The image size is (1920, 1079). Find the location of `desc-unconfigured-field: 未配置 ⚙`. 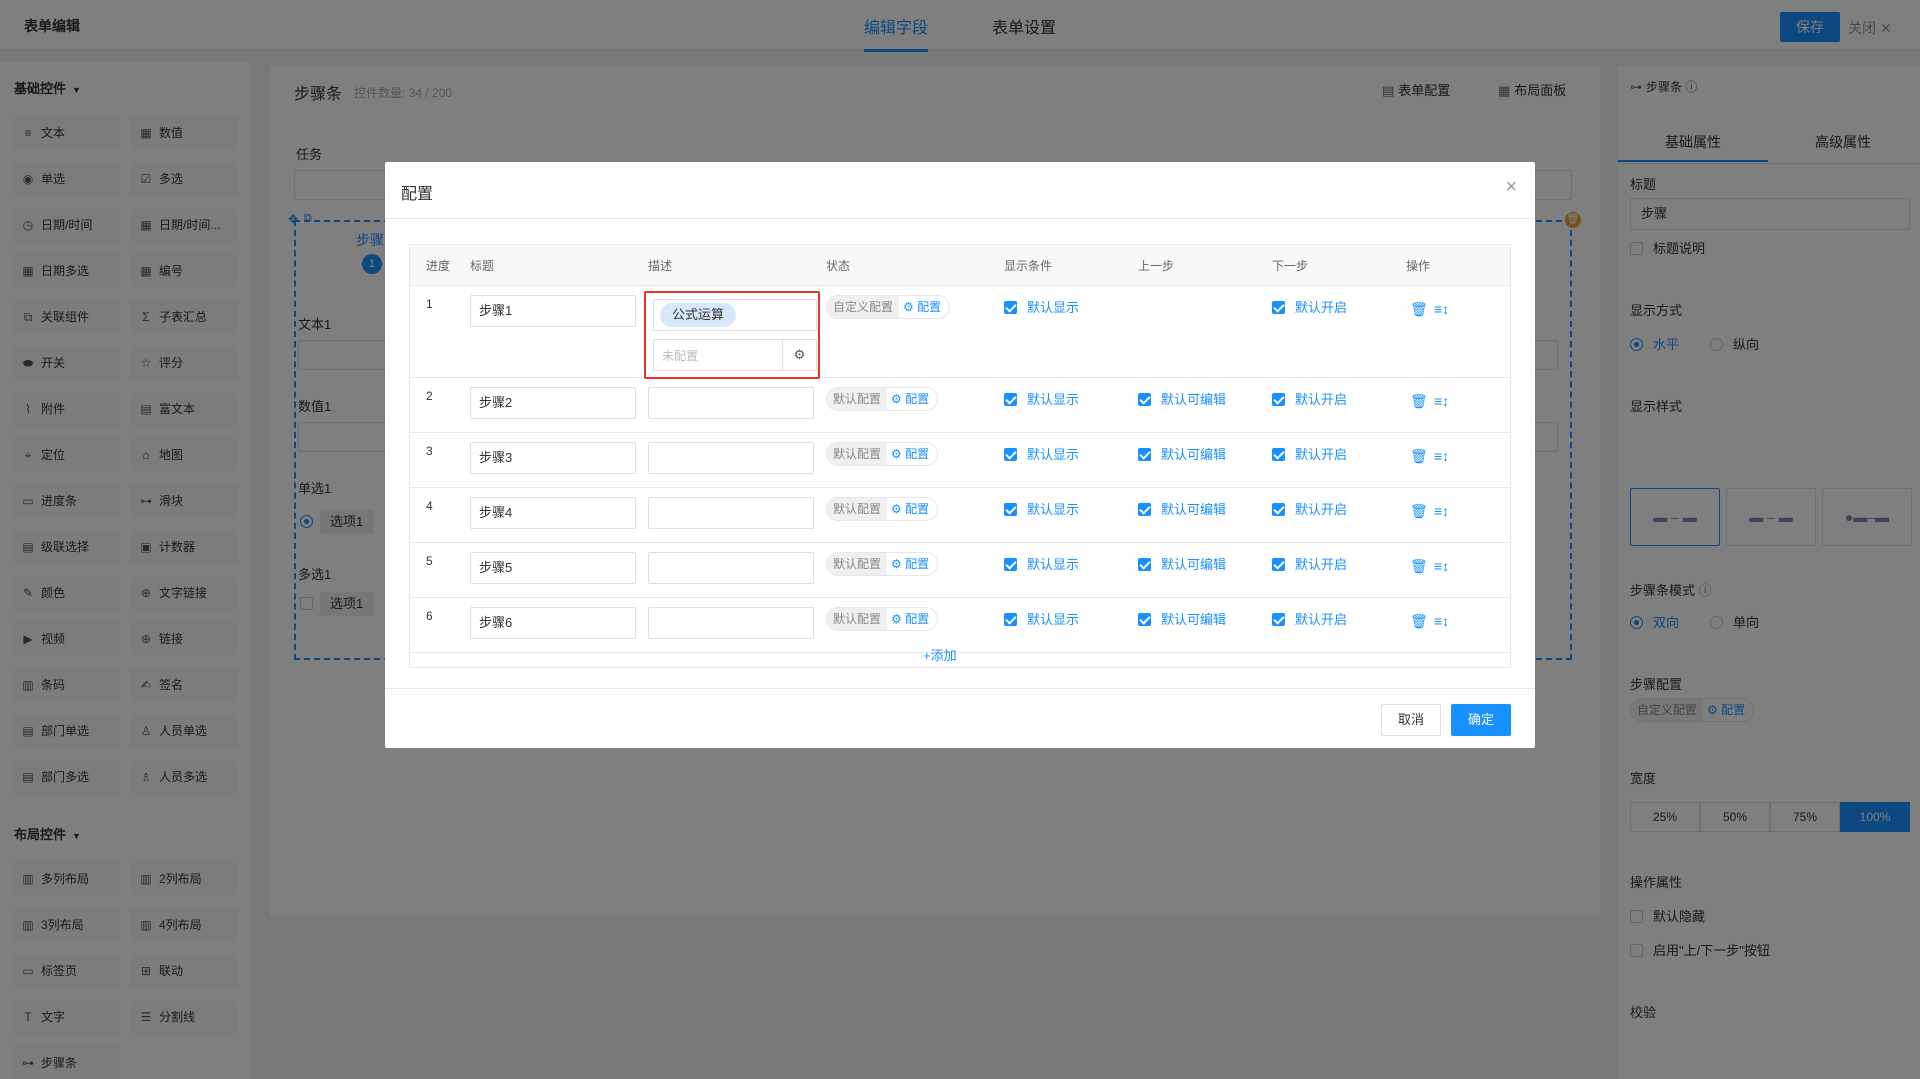

desc-unconfigured-field: 未配置 ⚙ is located at coordinates (735, 355).